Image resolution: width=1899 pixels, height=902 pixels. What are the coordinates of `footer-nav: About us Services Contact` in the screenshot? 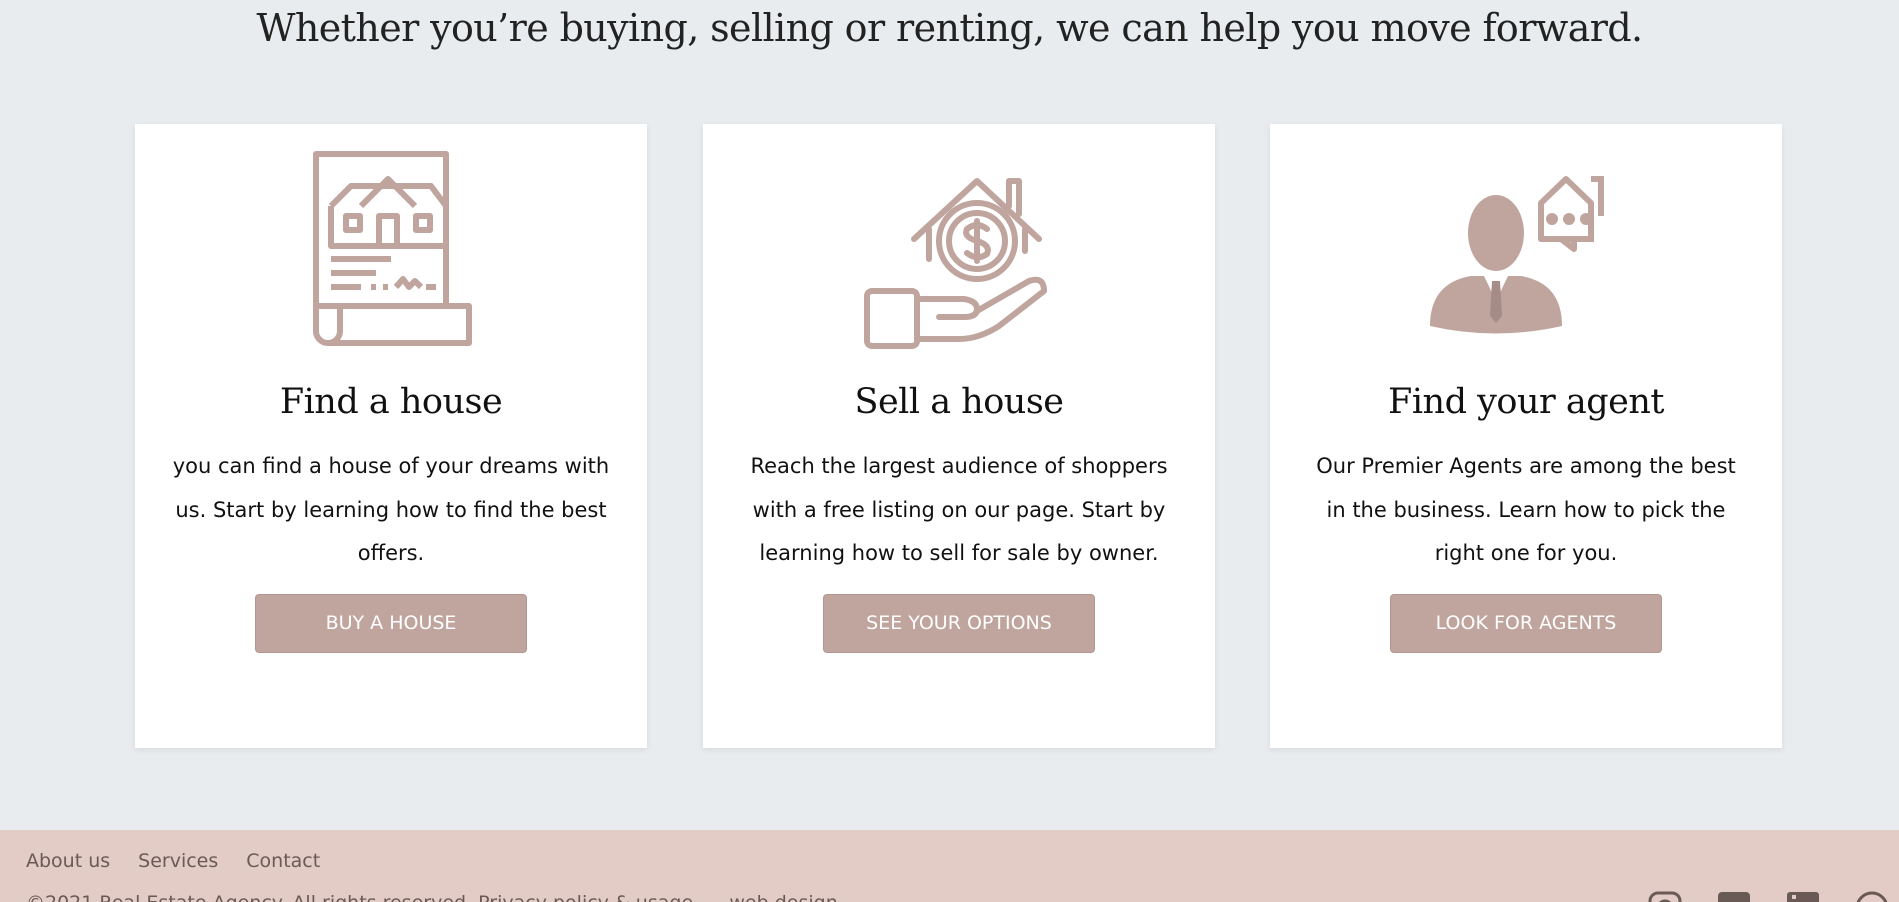 It's located at (173, 861).